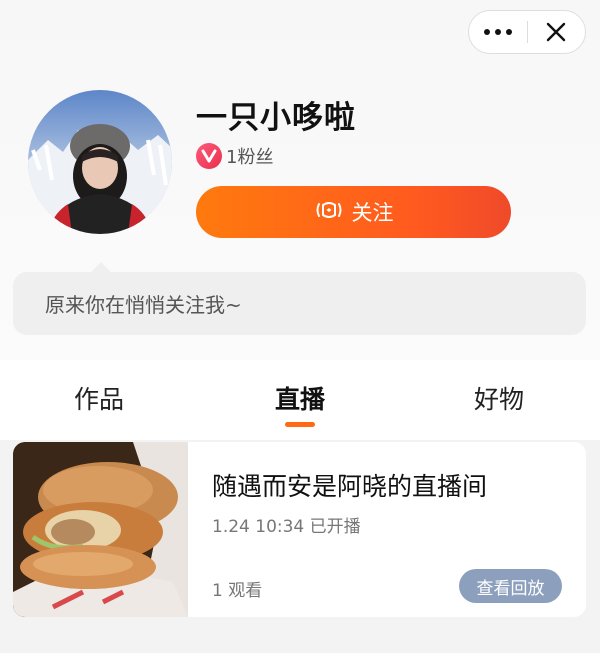 This screenshot has width=600, height=653. Describe the element at coordinates (100, 529) in the screenshot. I see `live-thumbnail` at that location.